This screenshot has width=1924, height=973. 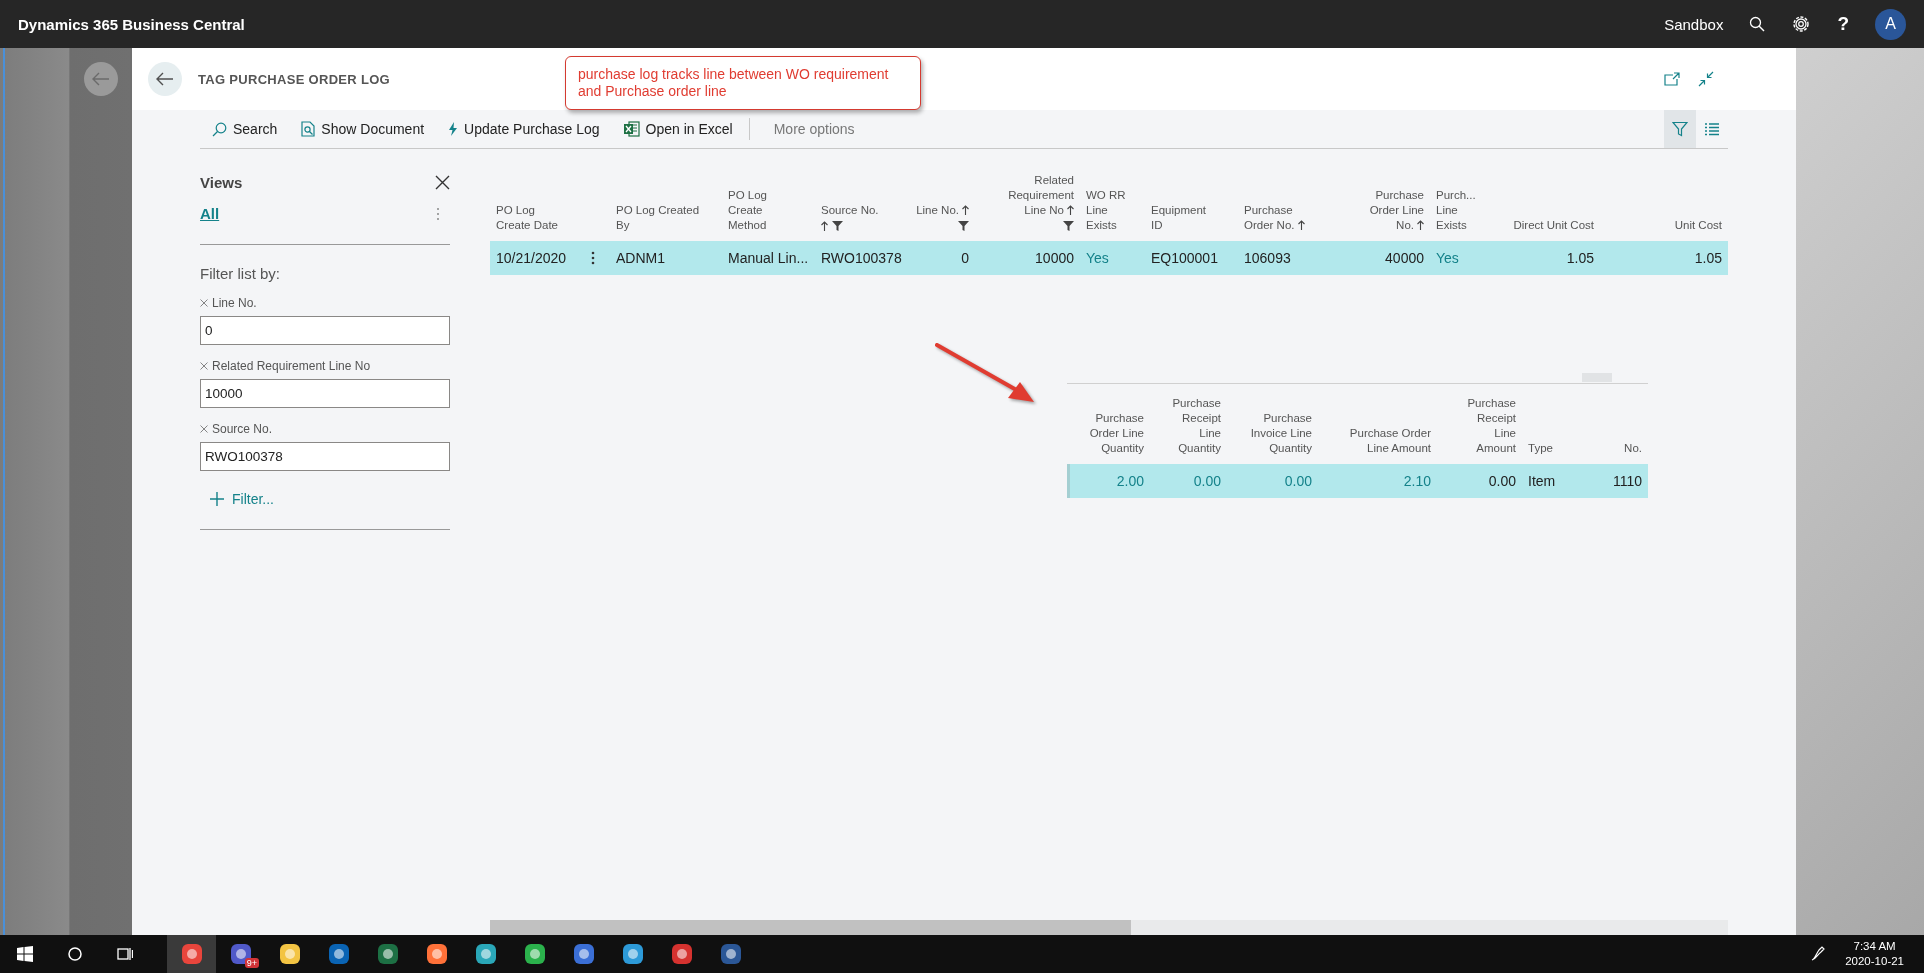 I want to click on table-cell: 10/21/2020, so click(x=537, y=258).